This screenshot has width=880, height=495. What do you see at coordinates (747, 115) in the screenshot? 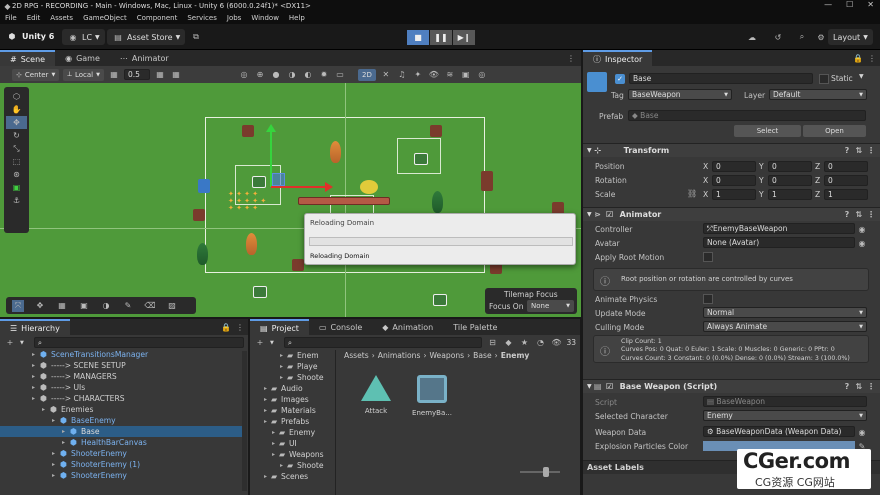
I see `prefab-field: ◆ Base` at bounding box center [747, 115].